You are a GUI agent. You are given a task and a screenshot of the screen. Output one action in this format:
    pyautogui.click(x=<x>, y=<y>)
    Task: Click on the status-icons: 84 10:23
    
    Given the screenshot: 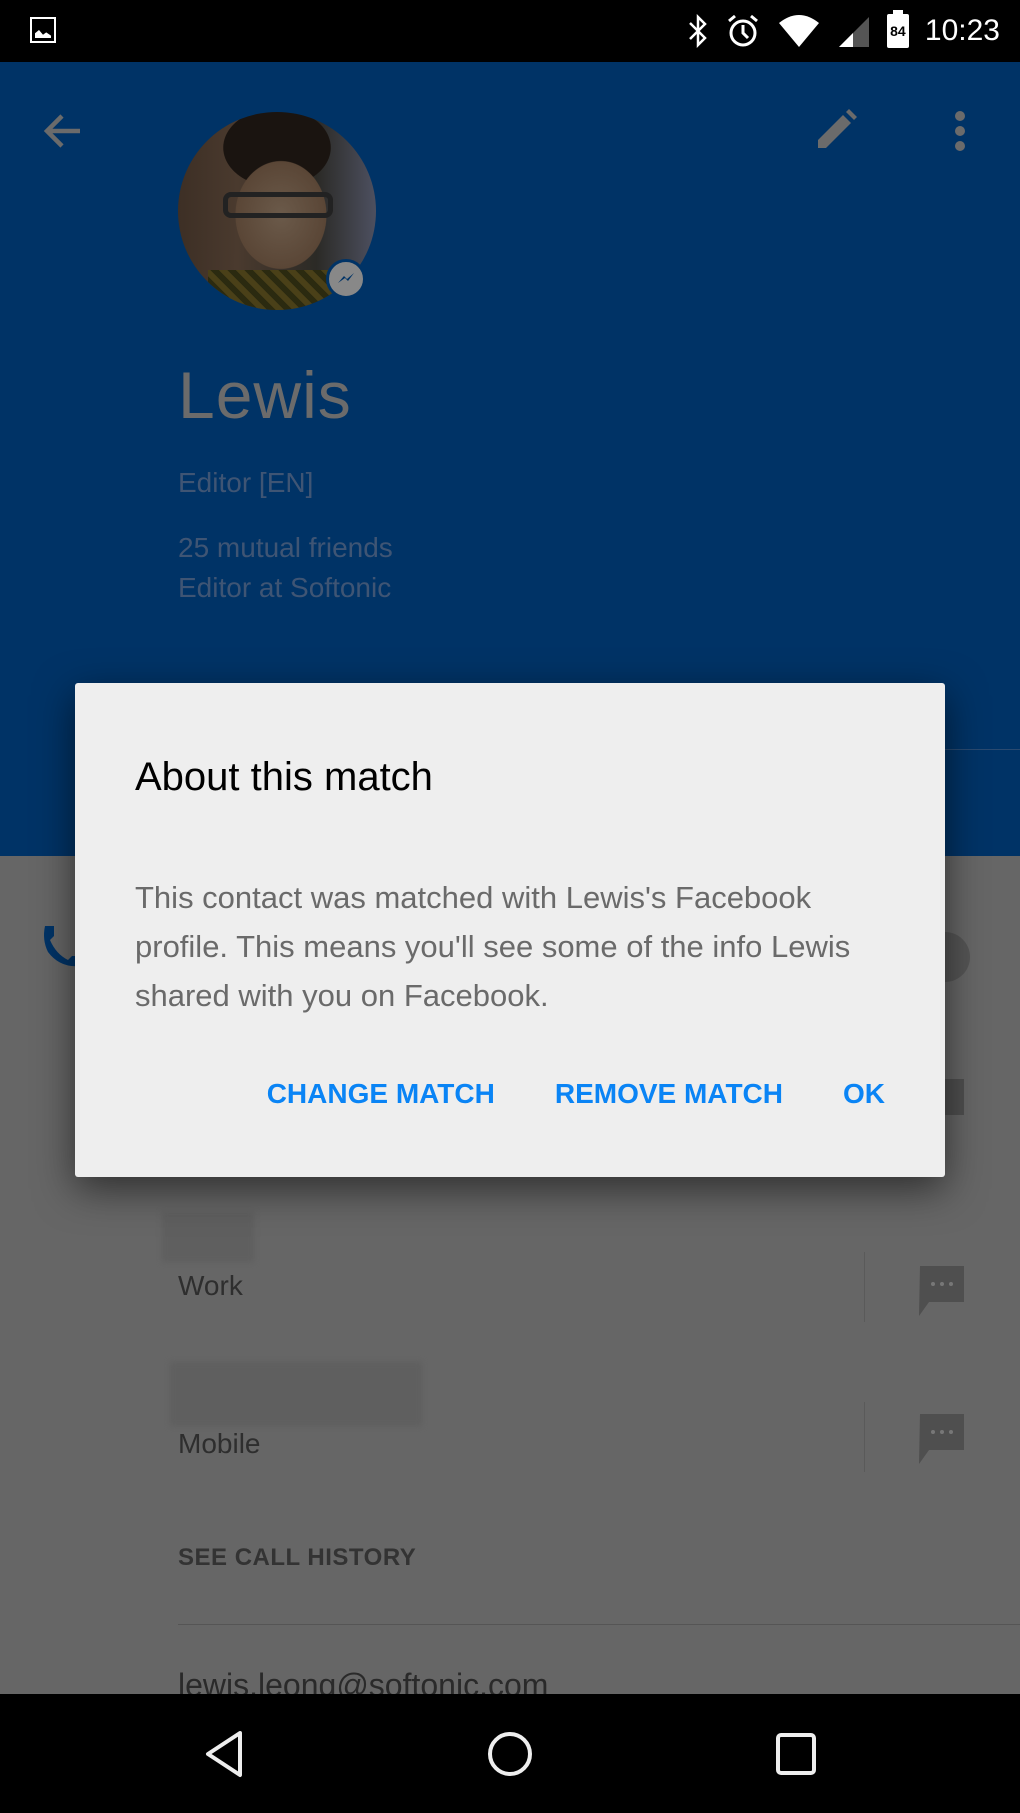 What is the action you would take?
    pyautogui.click(x=843, y=31)
    